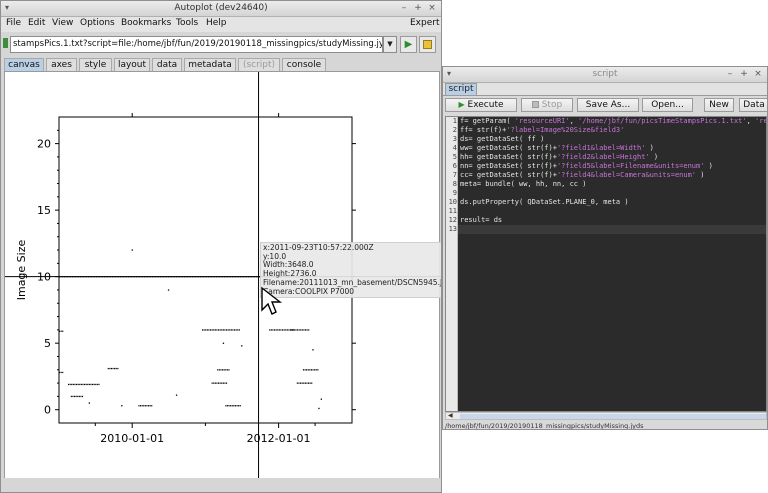  I want to click on expert-mode-label: Expert, so click(425, 23).